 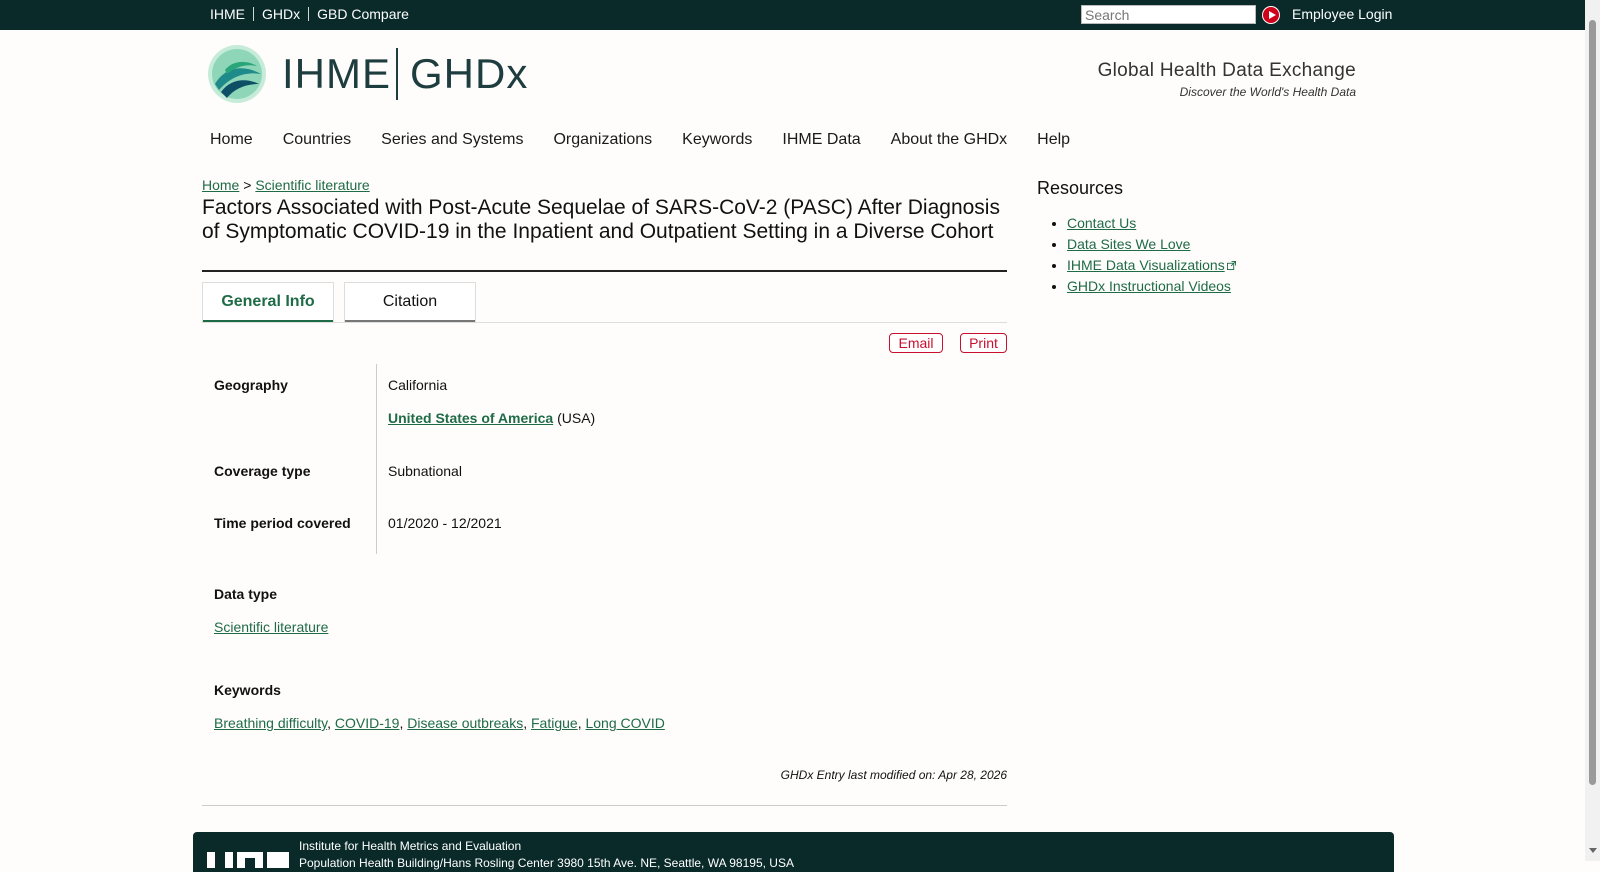 What do you see at coordinates (1231, 265) in the screenshot?
I see `external-link-icon` at bounding box center [1231, 265].